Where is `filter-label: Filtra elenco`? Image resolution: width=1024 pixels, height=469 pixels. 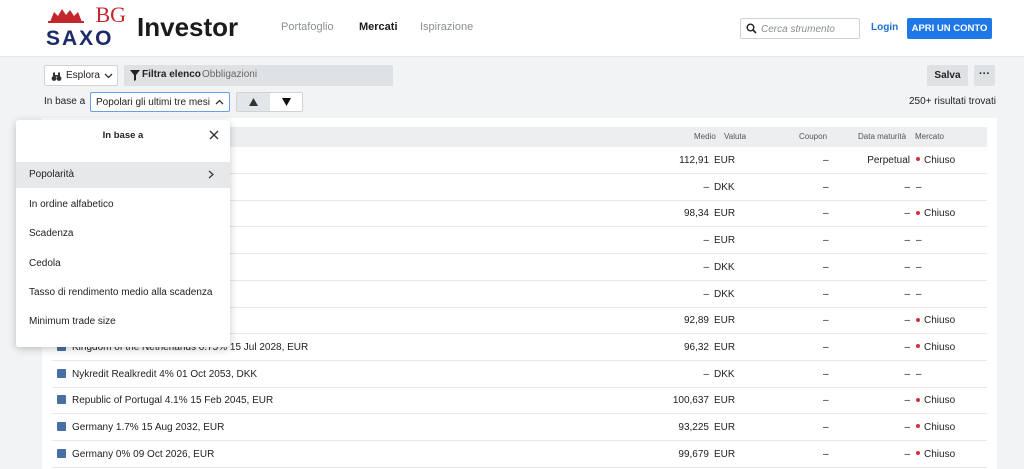
filter-label: Filtra elenco is located at coordinates (171, 74).